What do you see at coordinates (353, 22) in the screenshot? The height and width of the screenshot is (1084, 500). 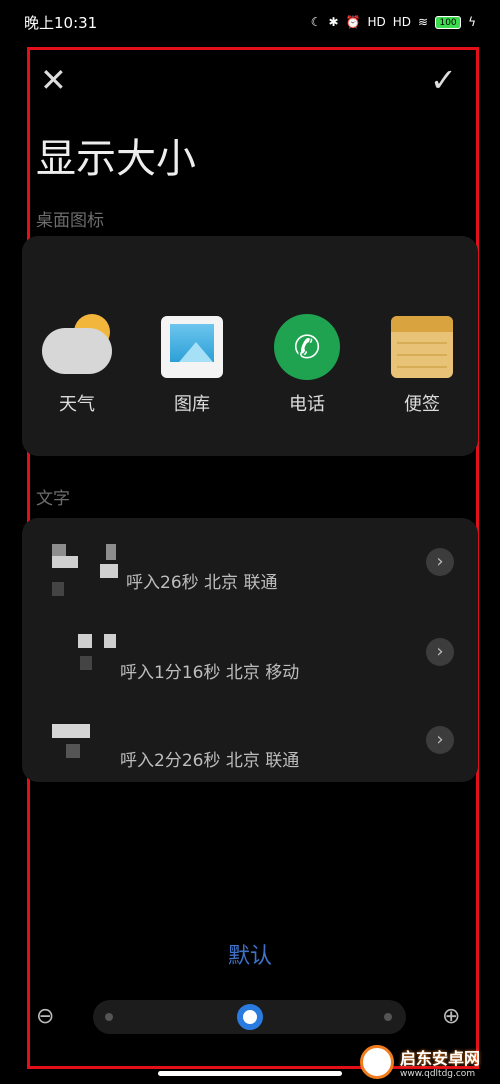 I see `alarm-icon: ⏰` at bounding box center [353, 22].